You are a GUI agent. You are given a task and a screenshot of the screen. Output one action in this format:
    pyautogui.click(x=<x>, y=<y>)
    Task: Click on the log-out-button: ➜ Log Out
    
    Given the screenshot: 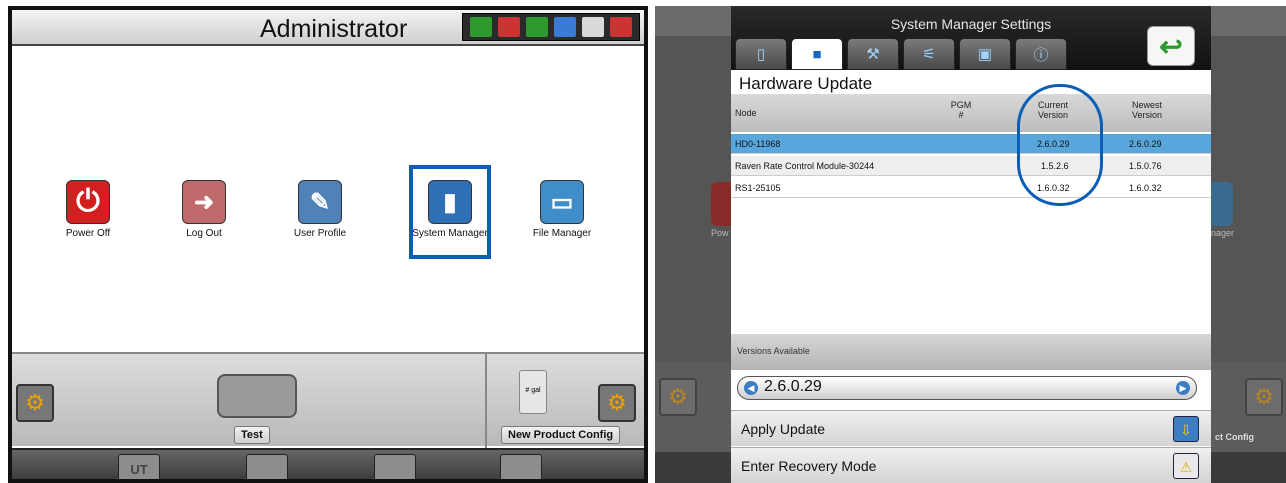 What is the action you would take?
    pyautogui.click(x=204, y=209)
    